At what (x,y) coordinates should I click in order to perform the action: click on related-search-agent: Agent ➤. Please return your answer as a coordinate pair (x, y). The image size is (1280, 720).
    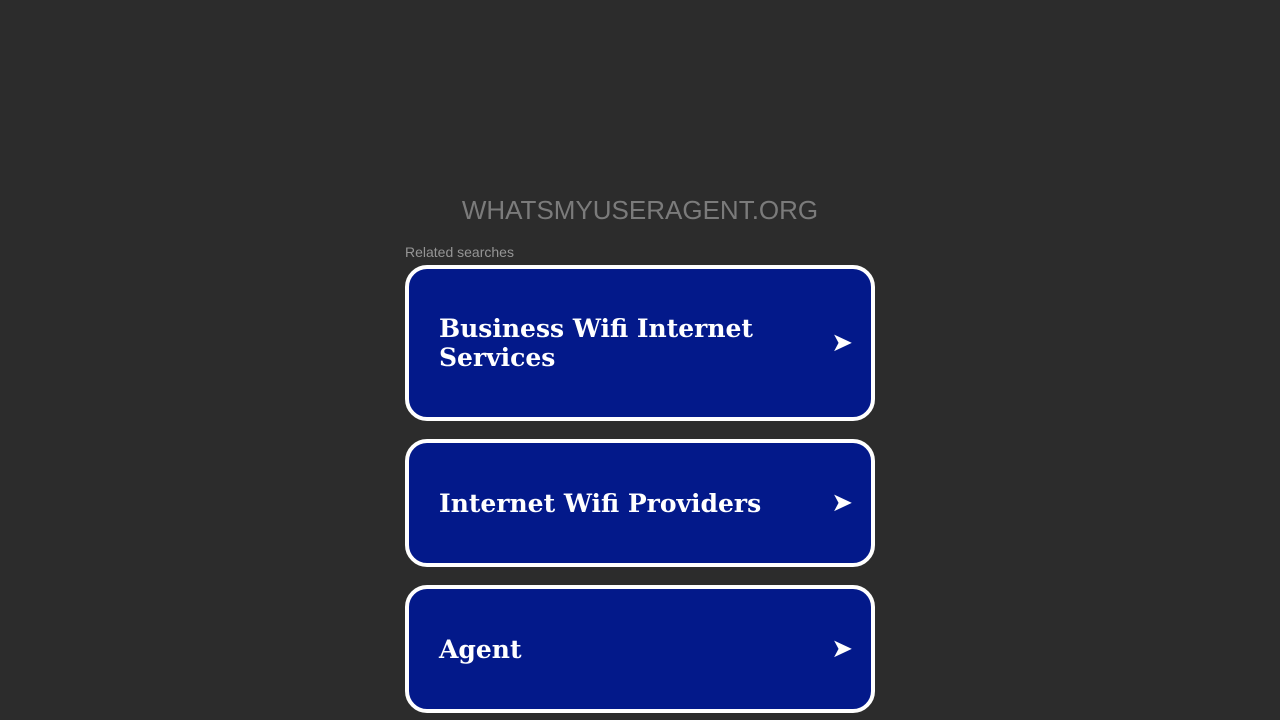
    Looking at the image, I should click on (640, 649).